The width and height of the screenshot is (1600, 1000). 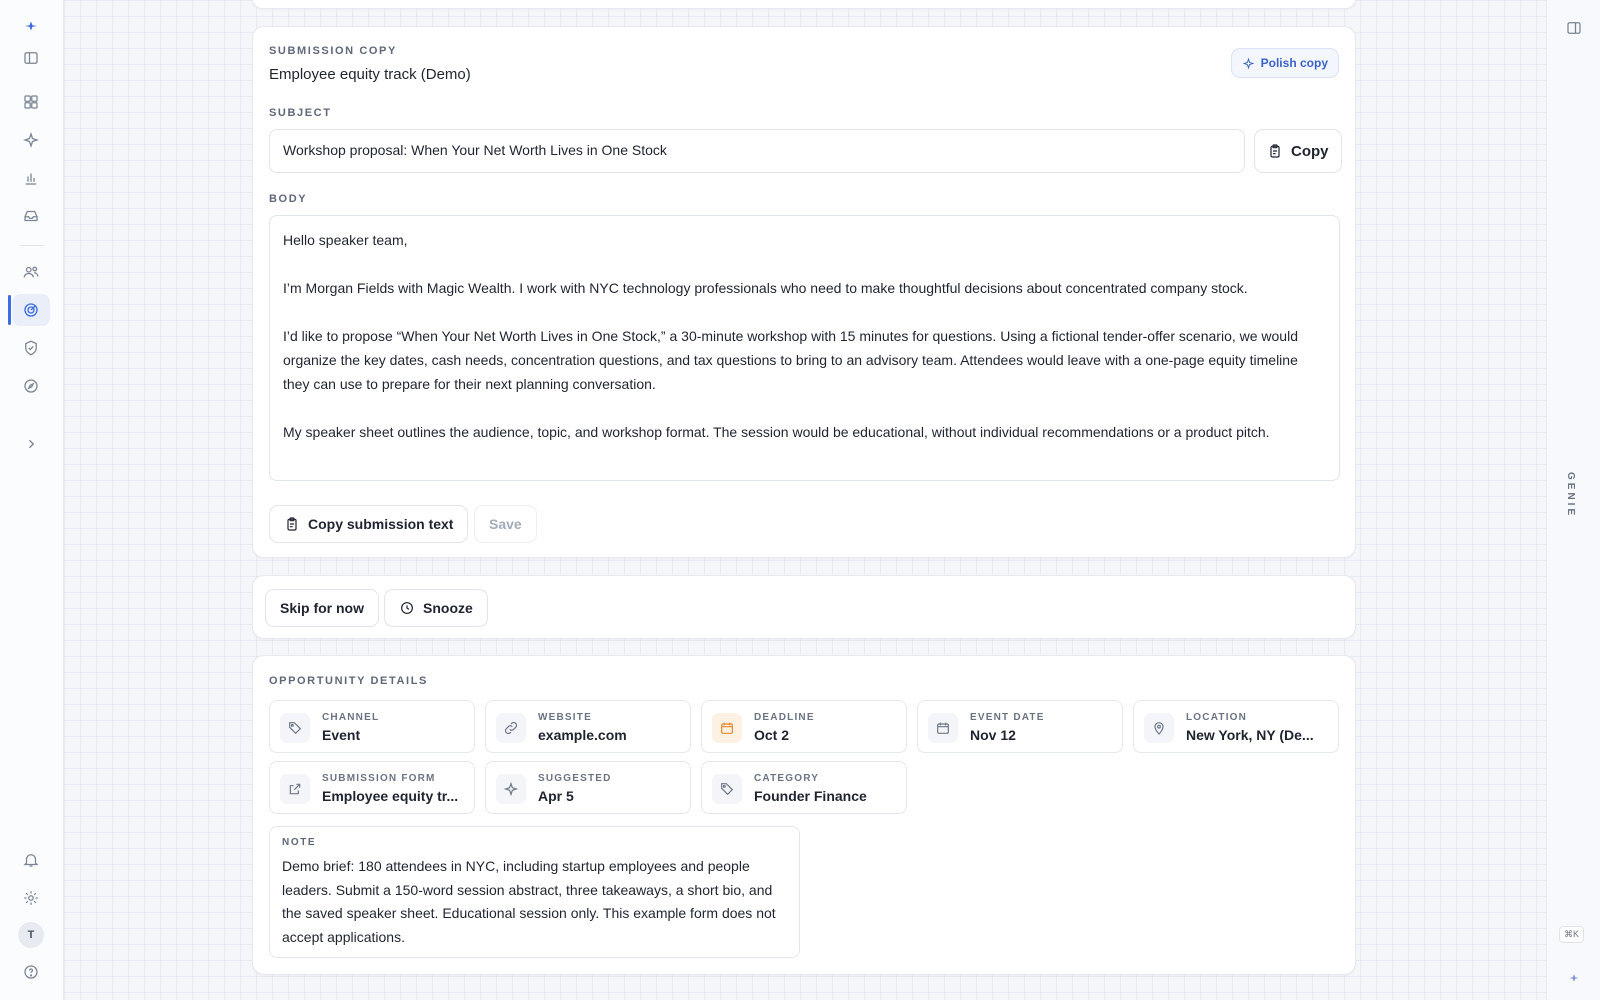 What do you see at coordinates (295, 789) in the screenshot?
I see `external-link-icon` at bounding box center [295, 789].